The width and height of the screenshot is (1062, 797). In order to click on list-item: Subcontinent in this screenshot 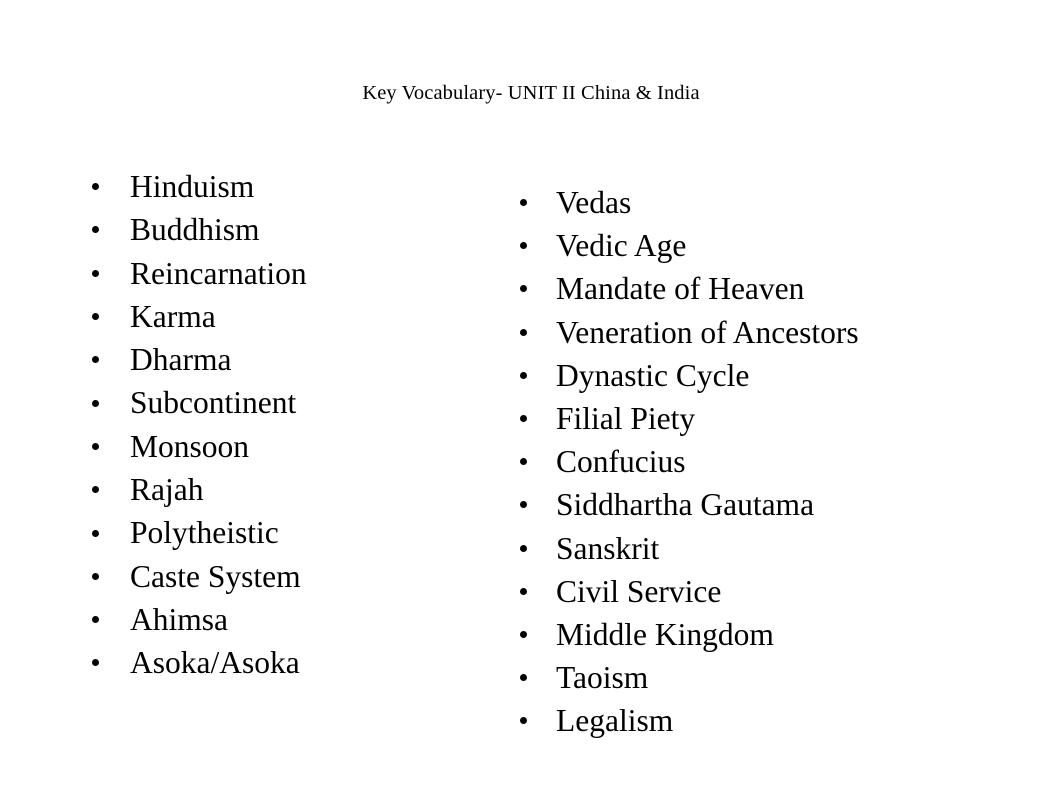, I will do `click(288, 402)`.